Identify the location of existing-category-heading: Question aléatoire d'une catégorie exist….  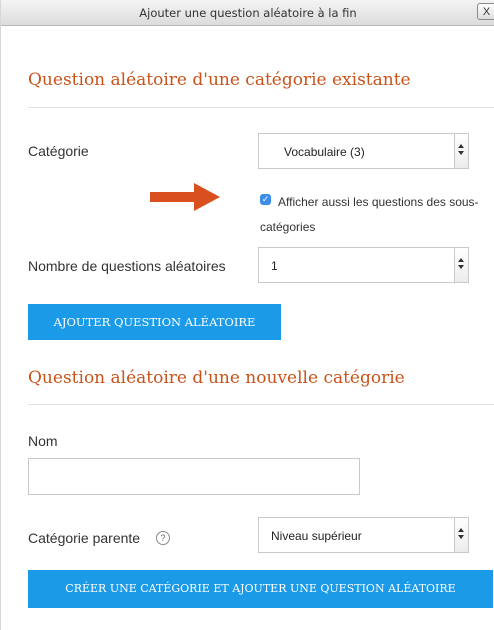
(219, 80).